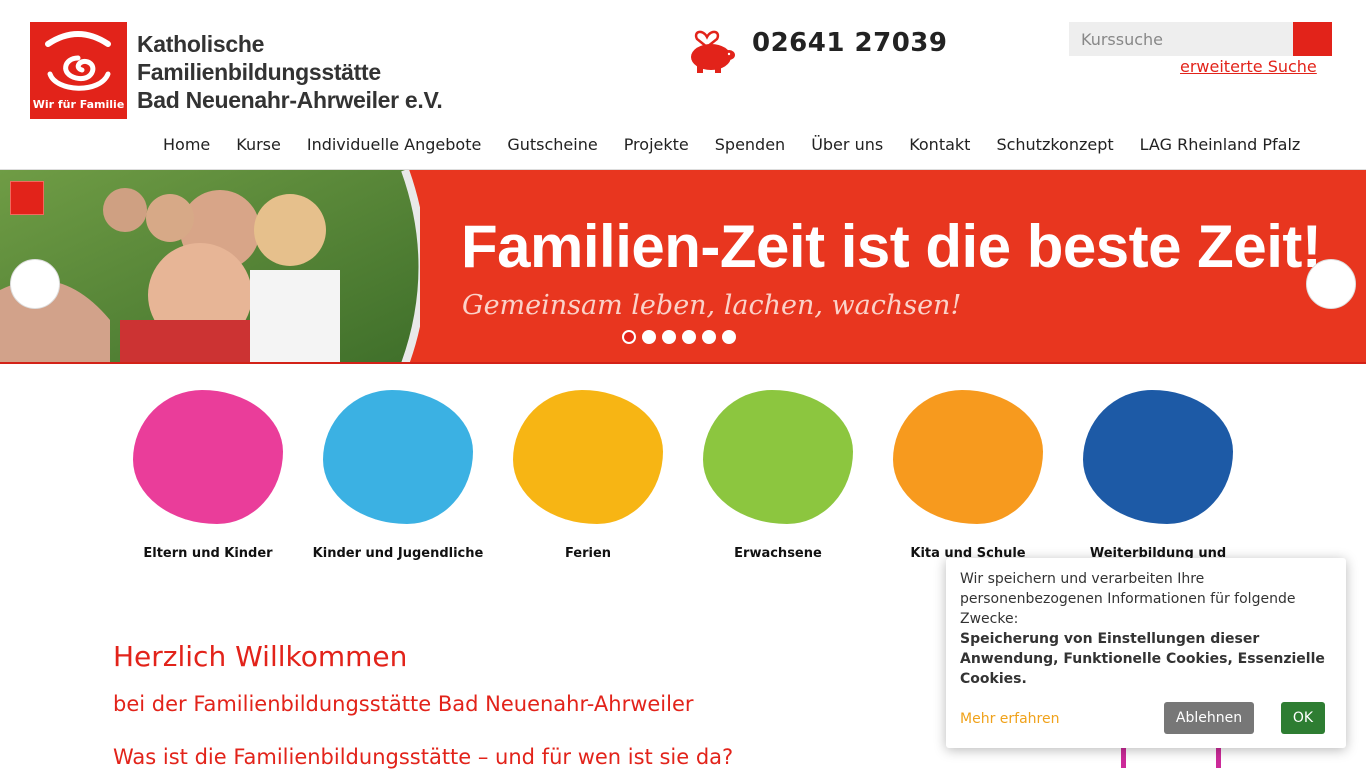  Describe the element at coordinates (1331, 284) in the screenshot. I see `next-slide-button` at that location.